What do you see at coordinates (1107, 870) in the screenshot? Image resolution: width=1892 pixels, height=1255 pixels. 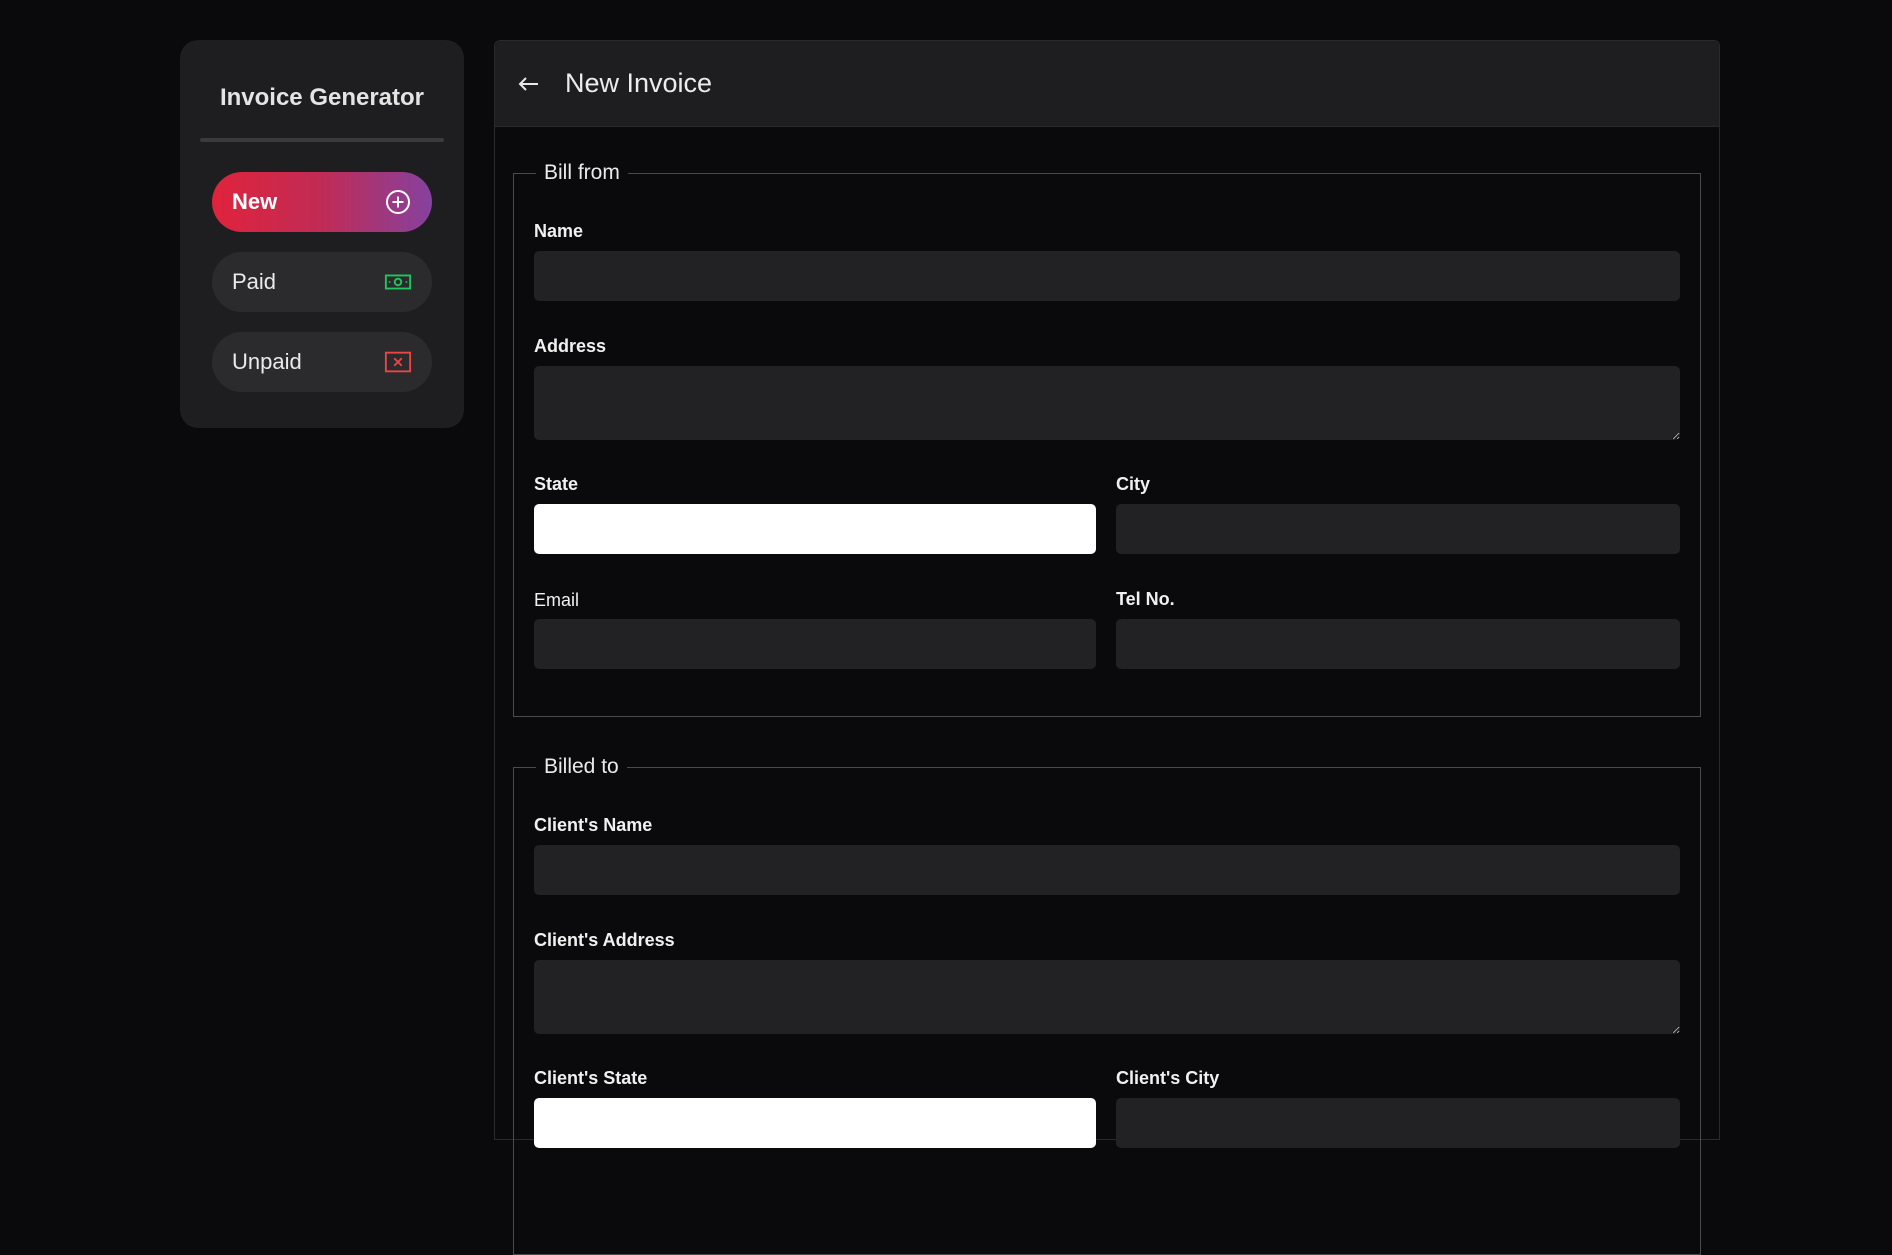 I see `client-name-input` at bounding box center [1107, 870].